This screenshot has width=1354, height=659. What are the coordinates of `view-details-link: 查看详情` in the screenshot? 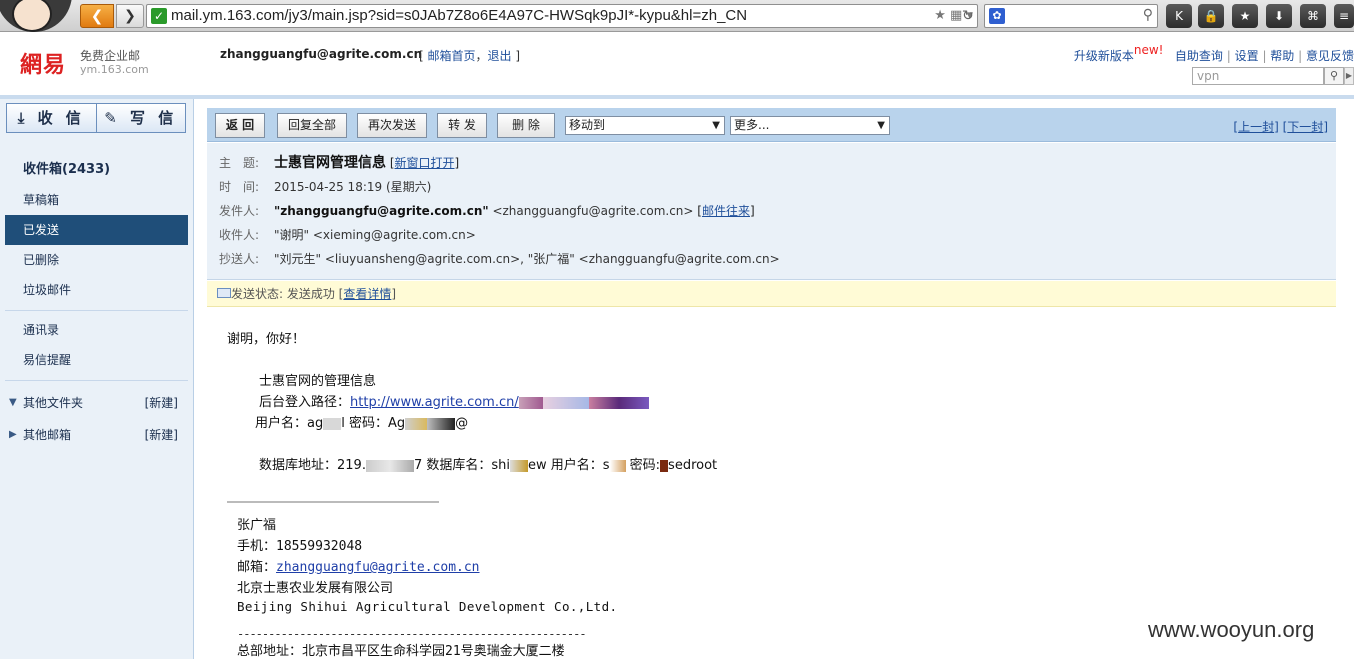 It's located at (367, 294).